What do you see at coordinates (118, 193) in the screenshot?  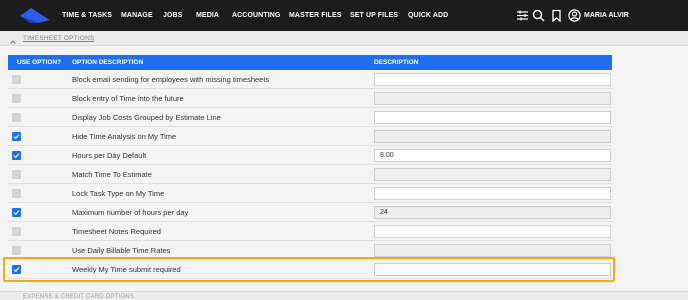 I see `option-description: Lock Task Type on My Time` at bounding box center [118, 193].